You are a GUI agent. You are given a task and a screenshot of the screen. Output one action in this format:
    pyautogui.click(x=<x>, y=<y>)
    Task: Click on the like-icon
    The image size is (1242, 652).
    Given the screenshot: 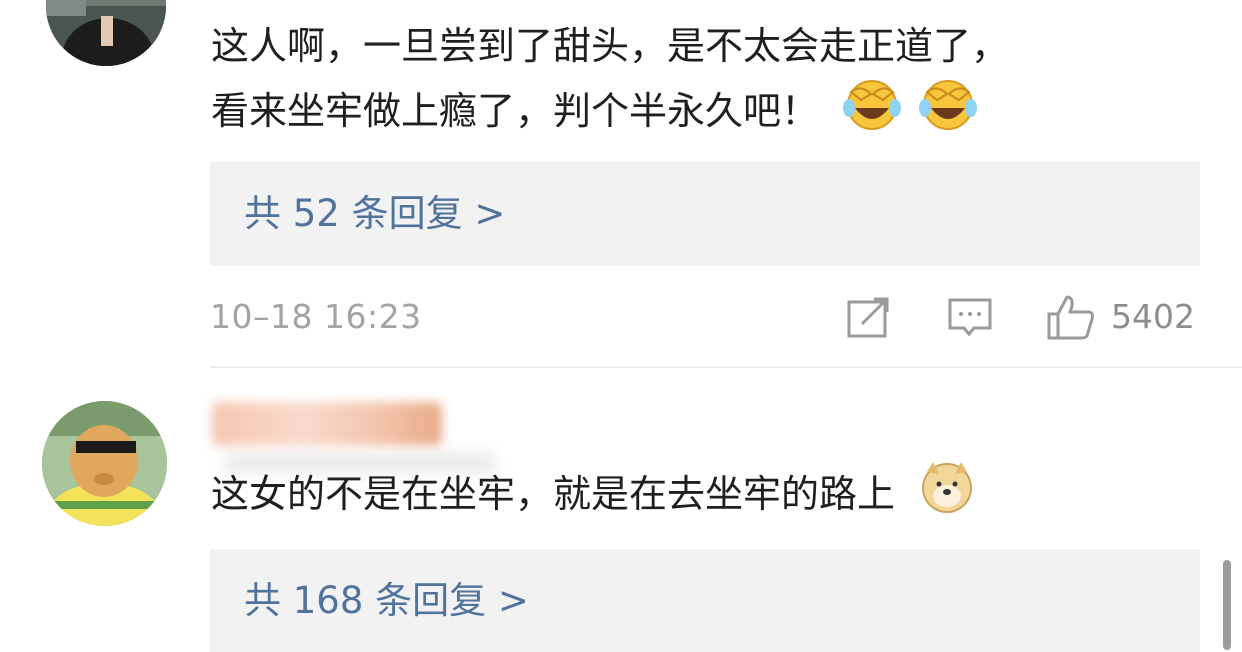 What is the action you would take?
    pyautogui.click(x=1072, y=318)
    